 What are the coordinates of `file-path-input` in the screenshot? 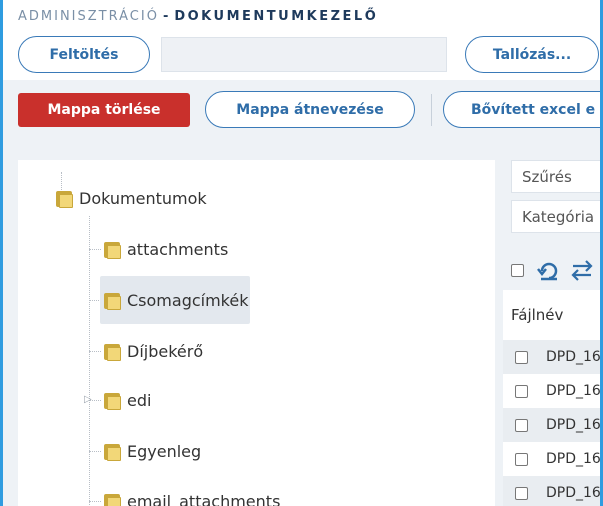 It's located at (304, 54).